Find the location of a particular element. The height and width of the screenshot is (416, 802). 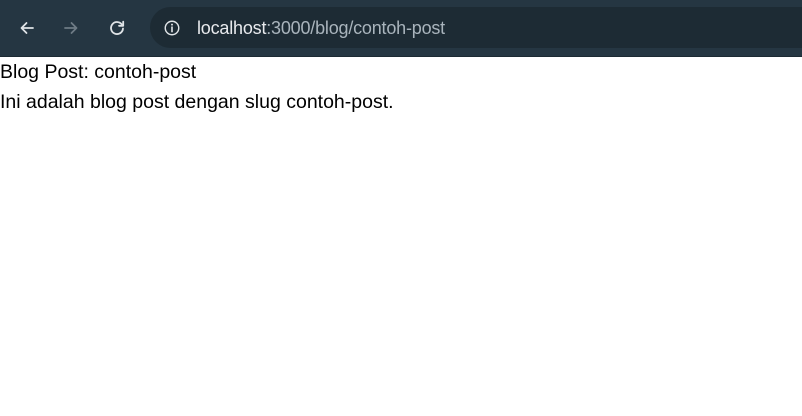

reload-icon is located at coordinates (117, 27).